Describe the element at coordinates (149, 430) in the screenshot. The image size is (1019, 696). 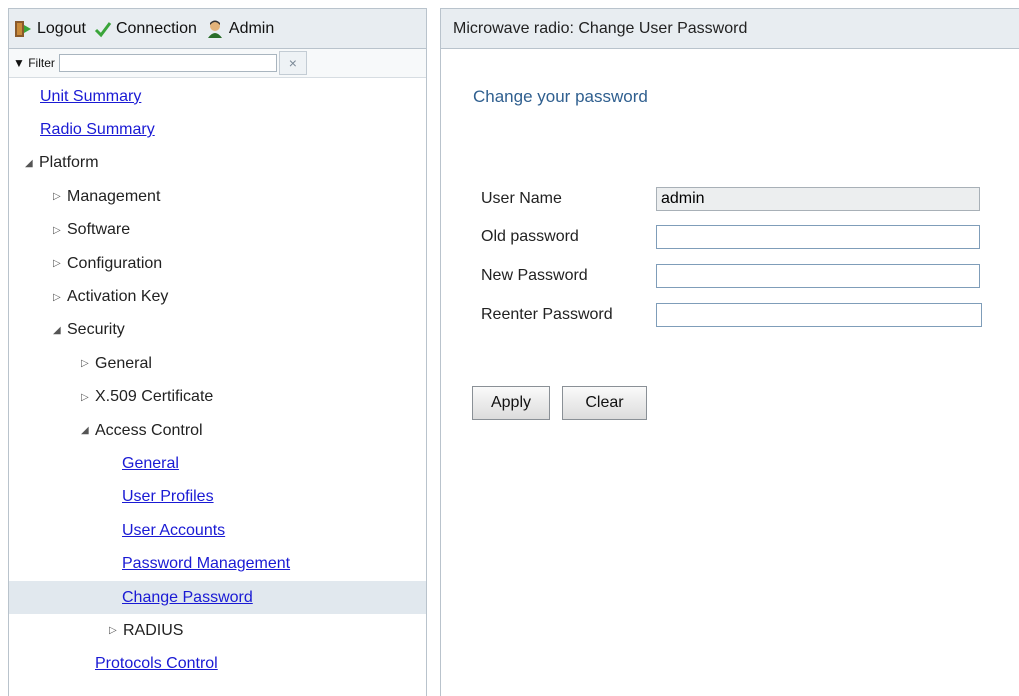
I see `tree-item-label: Access Control` at that location.